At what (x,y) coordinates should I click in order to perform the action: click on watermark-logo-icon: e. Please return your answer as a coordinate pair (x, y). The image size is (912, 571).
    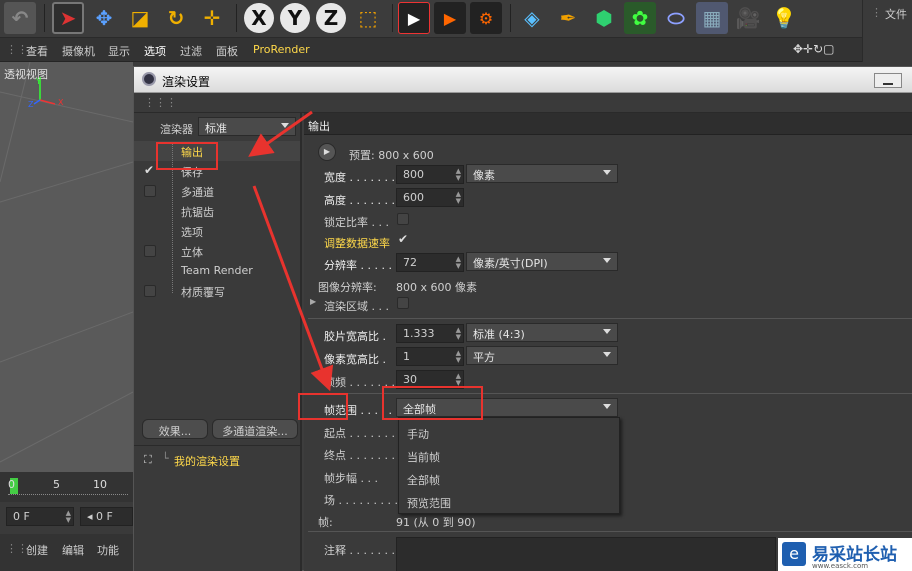
    Looking at the image, I should click on (794, 554).